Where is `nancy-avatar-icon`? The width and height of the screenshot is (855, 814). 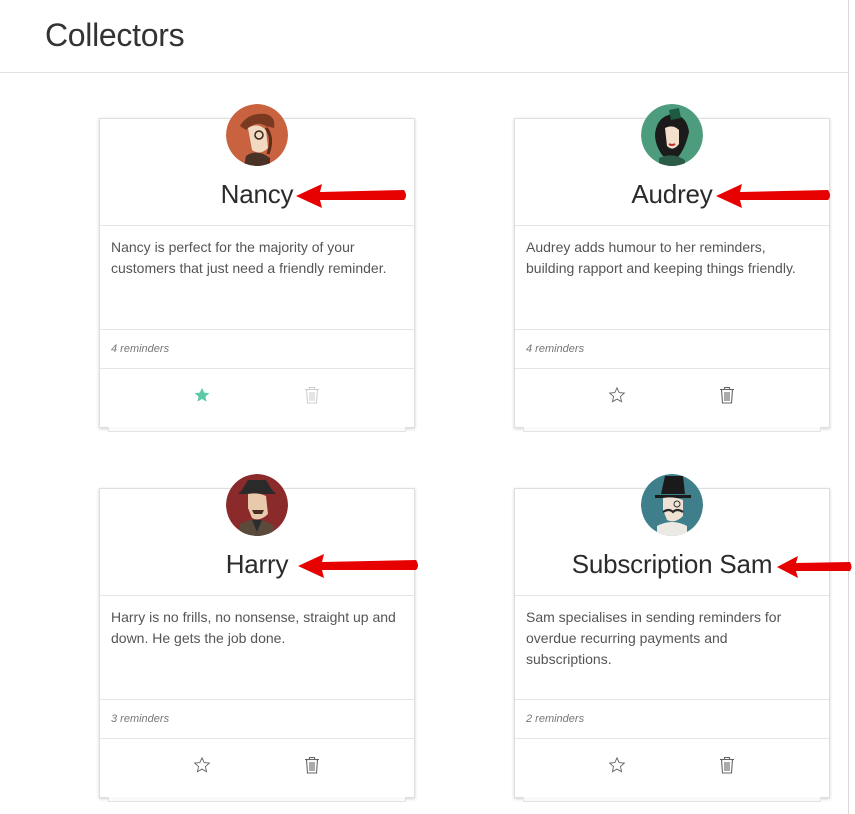 nancy-avatar-icon is located at coordinates (257, 135).